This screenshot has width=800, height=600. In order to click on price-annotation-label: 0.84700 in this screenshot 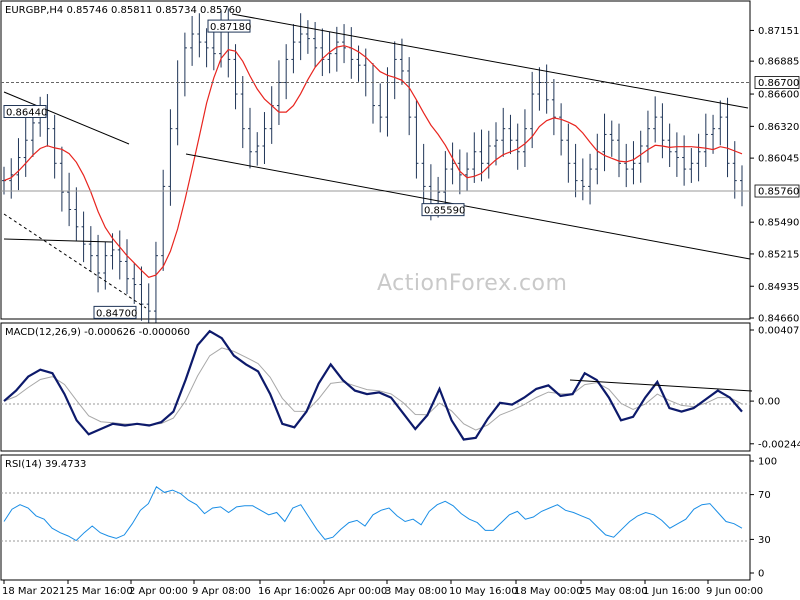, I will do `click(116, 313)`.